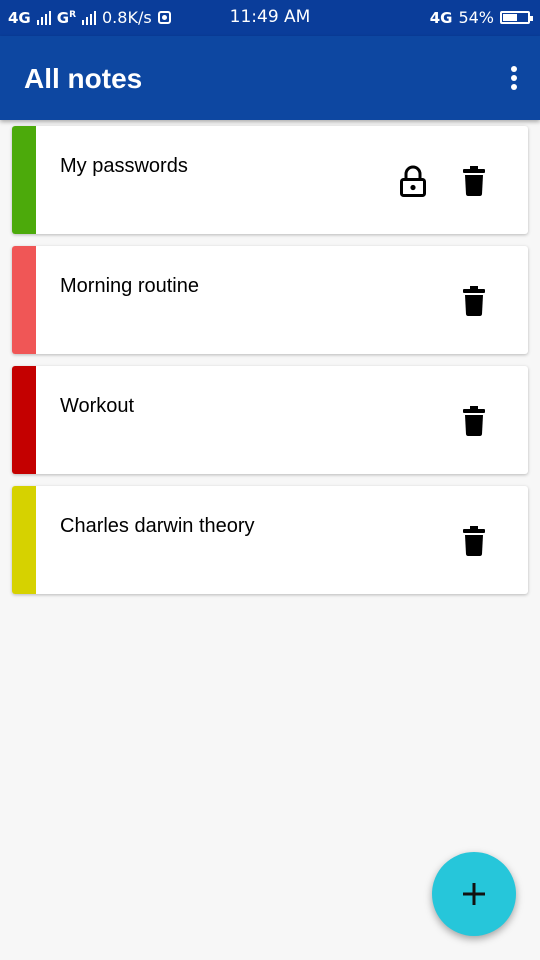  Describe the element at coordinates (83, 78) in the screenshot. I see `page-title: All notes` at that location.